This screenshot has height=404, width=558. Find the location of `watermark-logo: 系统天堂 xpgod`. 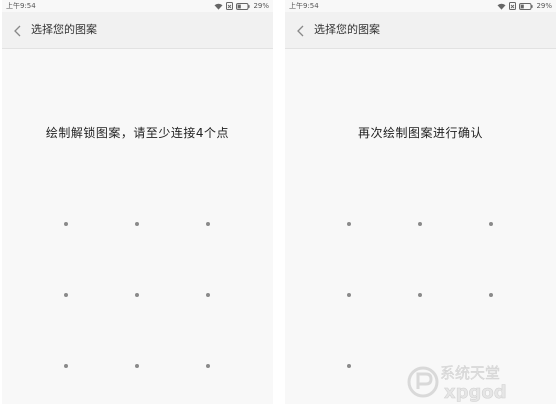

watermark-logo: 系统天堂 xpgod is located at coordinates (479, 380).